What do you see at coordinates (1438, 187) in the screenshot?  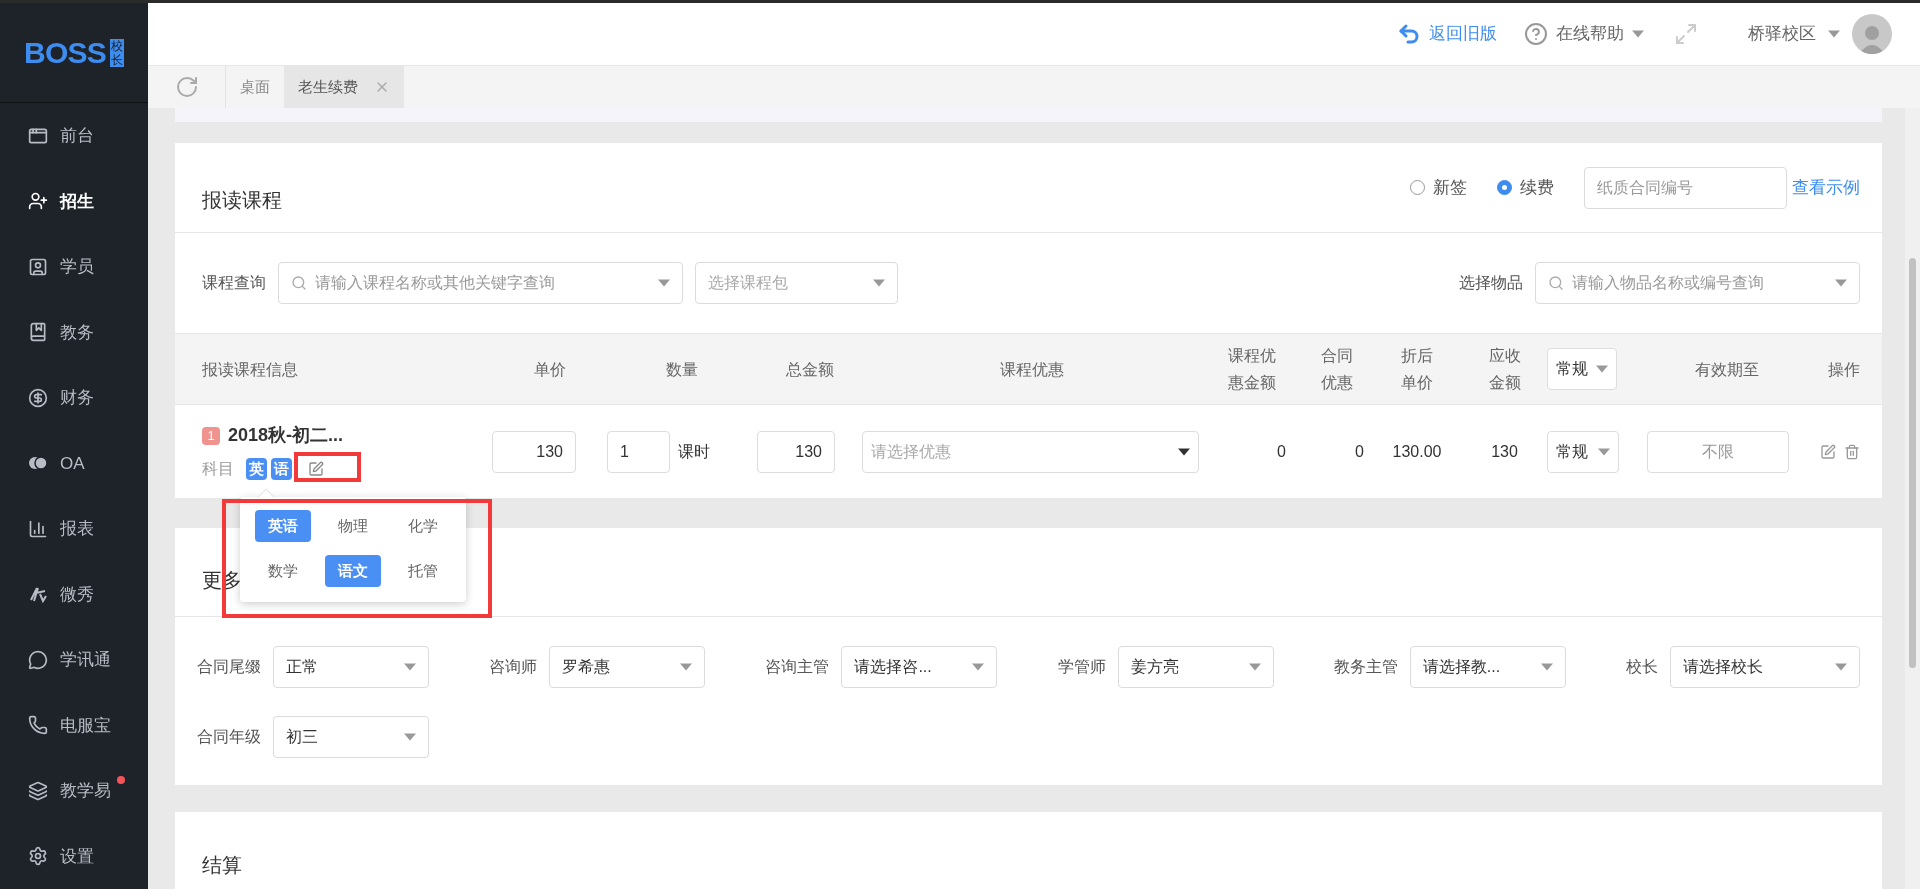 I see `radio-option: 新签` at bounding box center [1438, 187].